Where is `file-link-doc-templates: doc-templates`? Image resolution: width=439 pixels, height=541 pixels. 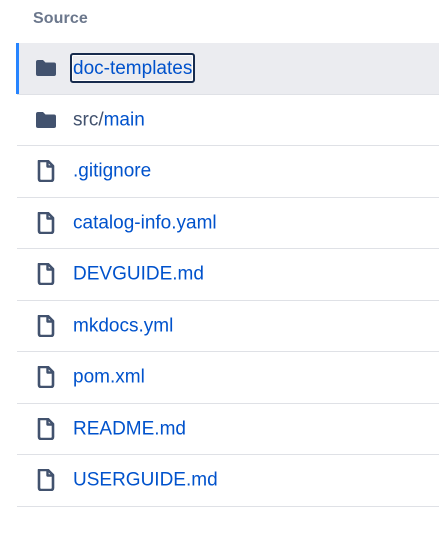 file-link-doc-templates: doc-templates is located at coordinates (133, 68).